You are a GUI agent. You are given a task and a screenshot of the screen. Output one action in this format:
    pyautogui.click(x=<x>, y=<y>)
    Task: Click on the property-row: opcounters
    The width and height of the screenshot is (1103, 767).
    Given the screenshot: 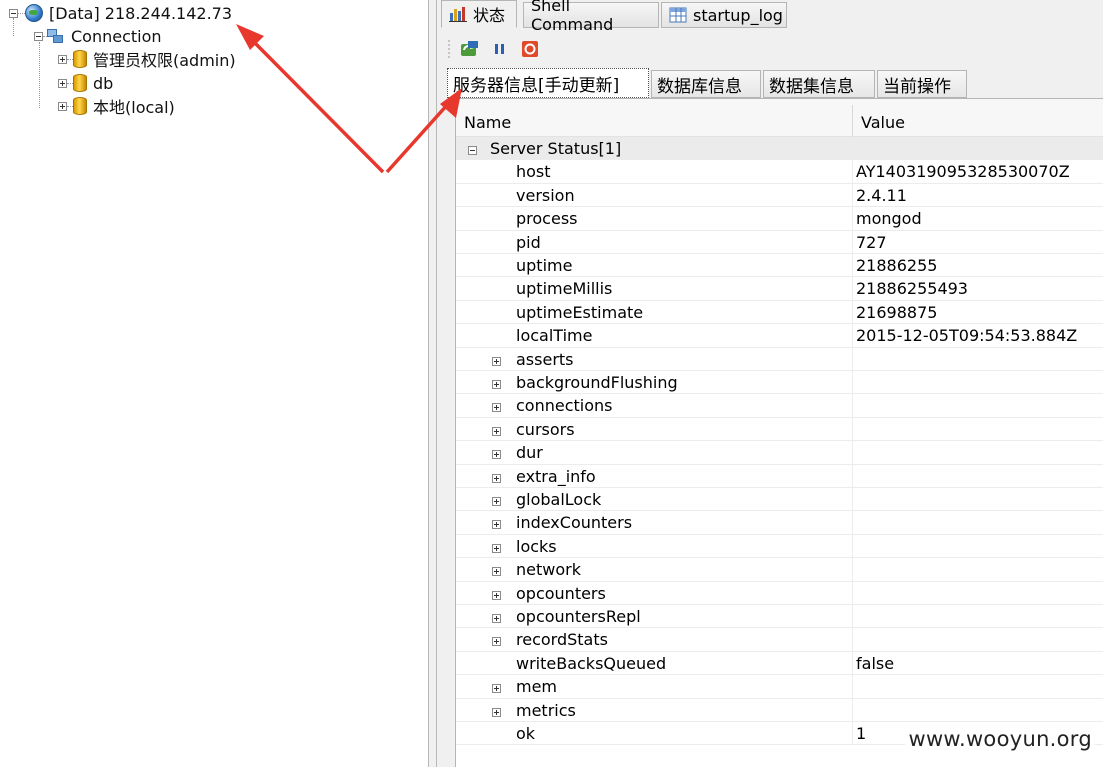 What is the action you would take?
    pyautogui.click(x=779, y=593)
    